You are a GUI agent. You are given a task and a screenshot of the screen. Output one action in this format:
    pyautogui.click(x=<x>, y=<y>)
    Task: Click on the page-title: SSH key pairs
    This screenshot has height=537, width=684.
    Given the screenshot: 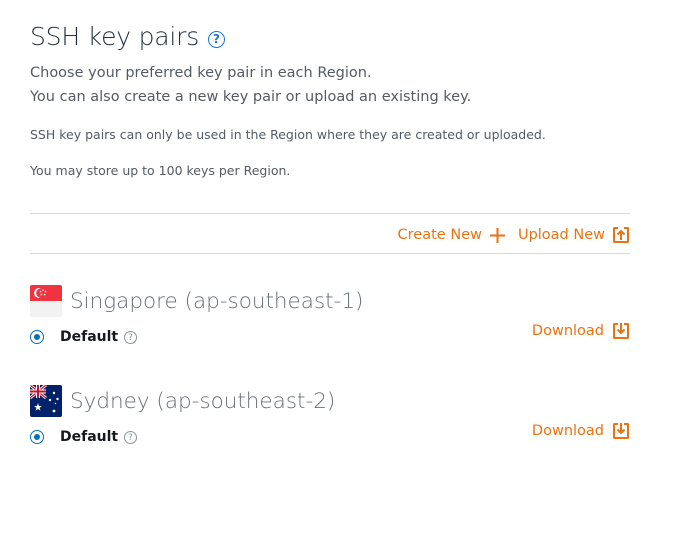 What is the action you would take?
    pyautogui.click(x=115, y=36)
    